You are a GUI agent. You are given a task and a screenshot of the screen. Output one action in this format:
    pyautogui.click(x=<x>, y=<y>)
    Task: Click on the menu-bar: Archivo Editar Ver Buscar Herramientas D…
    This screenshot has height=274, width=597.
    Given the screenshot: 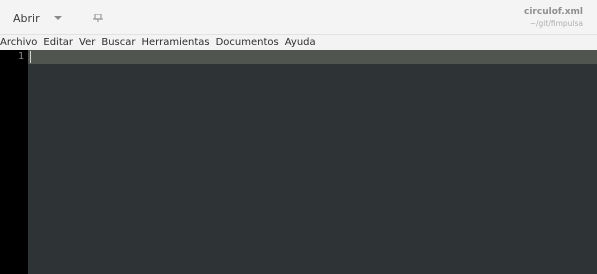 What is the action you would take?
    pyautogui.click(x=298, y=42)
    